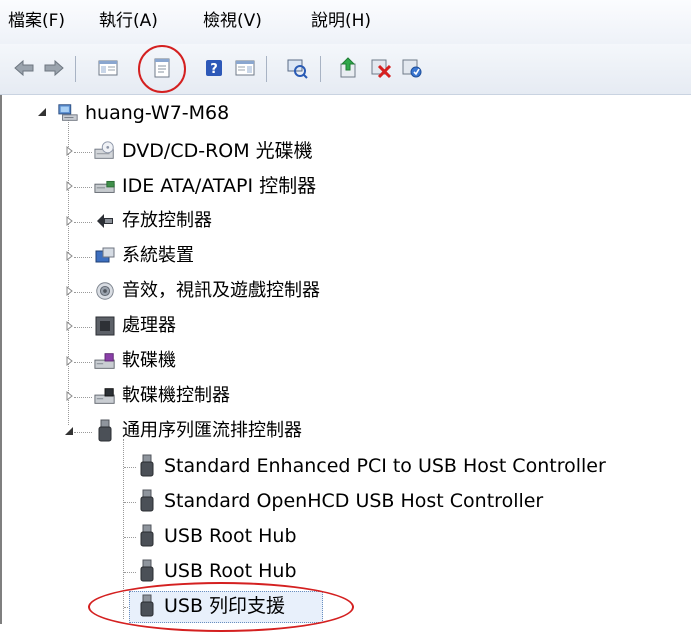 This screenshot has width=691, height=632. I want to click on tree-item-label: DVD/CD-ROM 光碟機, so click(217, 151).